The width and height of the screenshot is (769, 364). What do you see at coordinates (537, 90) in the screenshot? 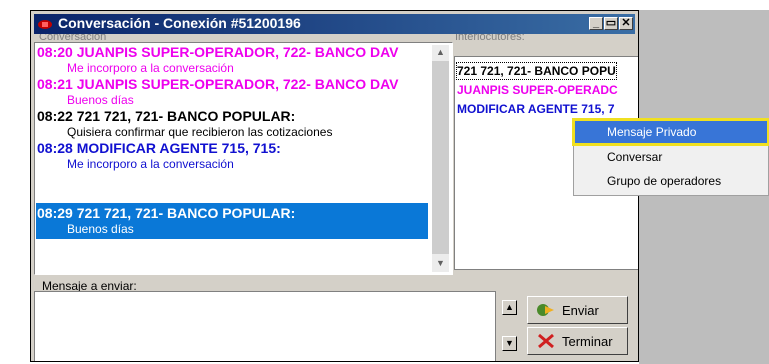
I see `participant-item: JUANPIS SUPER-OPERADC` at bounding box center [537, 90].